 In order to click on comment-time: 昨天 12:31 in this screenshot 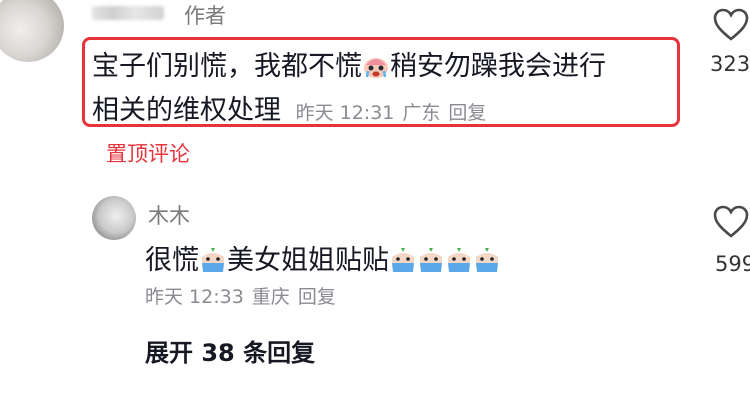, I will do `click(345, 113)`.